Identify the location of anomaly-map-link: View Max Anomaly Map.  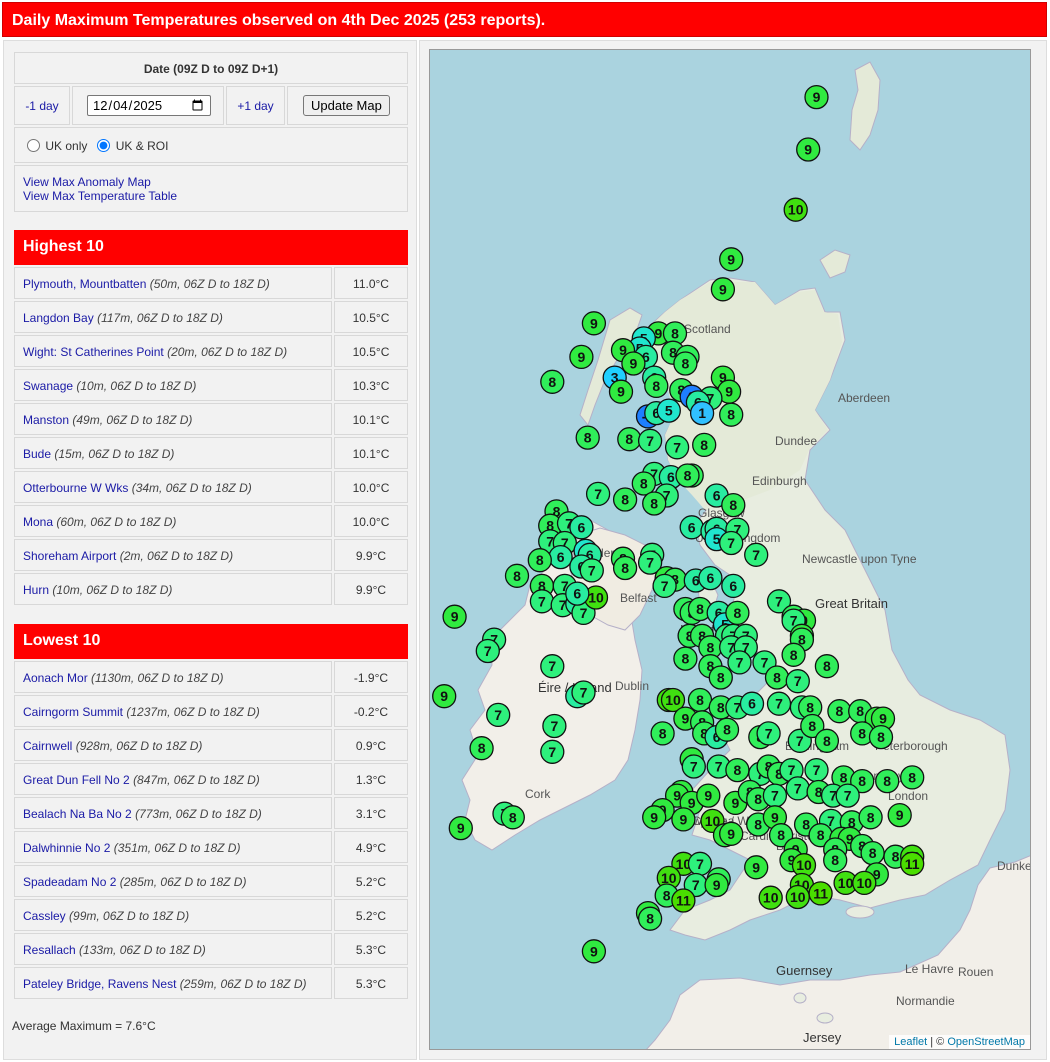
(87, 182).